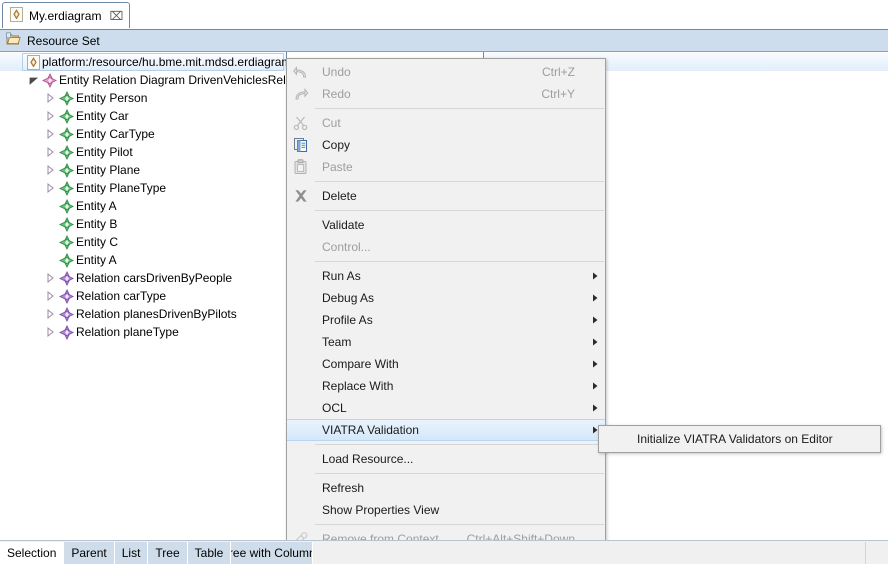 The height and width of the screenshot is (564, 888). I want to click on menu-item-replace-with: Replace With, so click(446, 386).